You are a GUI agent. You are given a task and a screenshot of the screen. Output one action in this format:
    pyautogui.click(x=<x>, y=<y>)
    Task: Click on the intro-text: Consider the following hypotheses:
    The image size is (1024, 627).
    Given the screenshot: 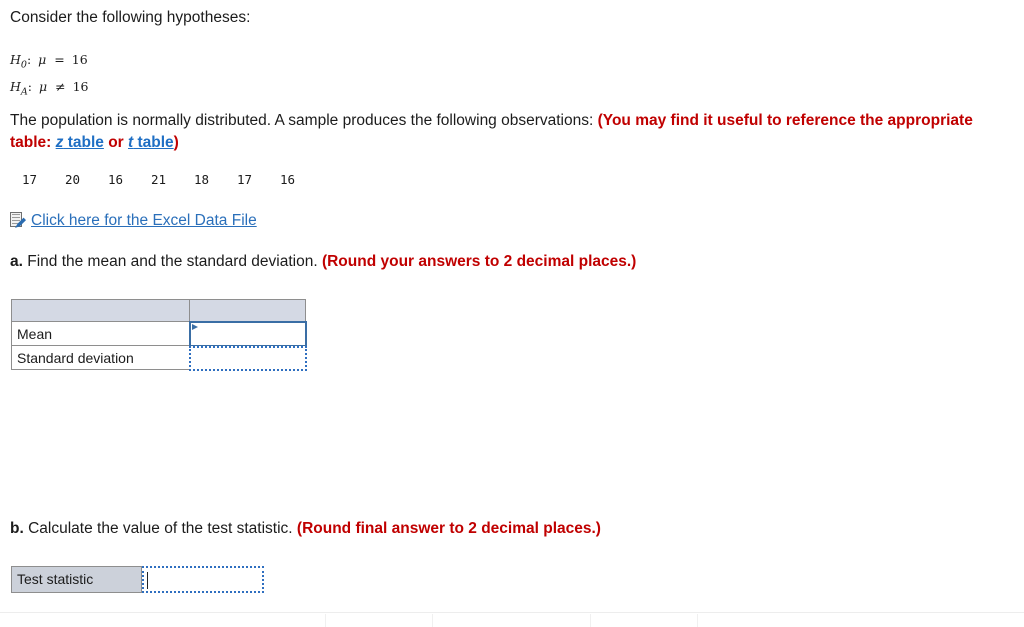 What is the action you would take?
    pyautogui.click(x=130, y=17)
    